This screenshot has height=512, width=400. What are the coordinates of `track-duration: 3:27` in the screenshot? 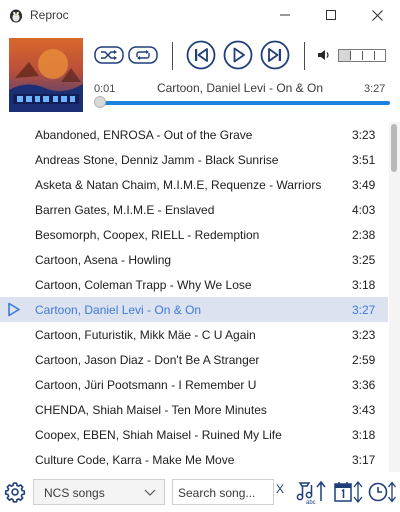 It's located at (364, 310).